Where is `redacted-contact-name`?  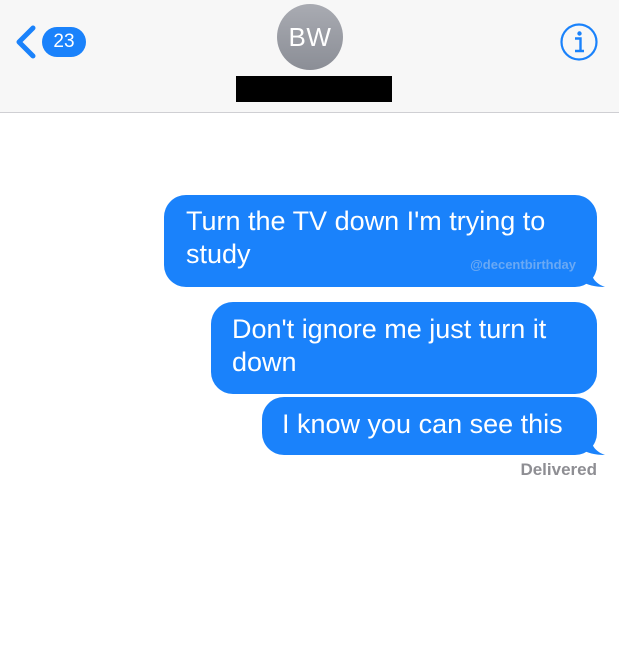
redacted-contact-name is located at coordinates (314, 89).